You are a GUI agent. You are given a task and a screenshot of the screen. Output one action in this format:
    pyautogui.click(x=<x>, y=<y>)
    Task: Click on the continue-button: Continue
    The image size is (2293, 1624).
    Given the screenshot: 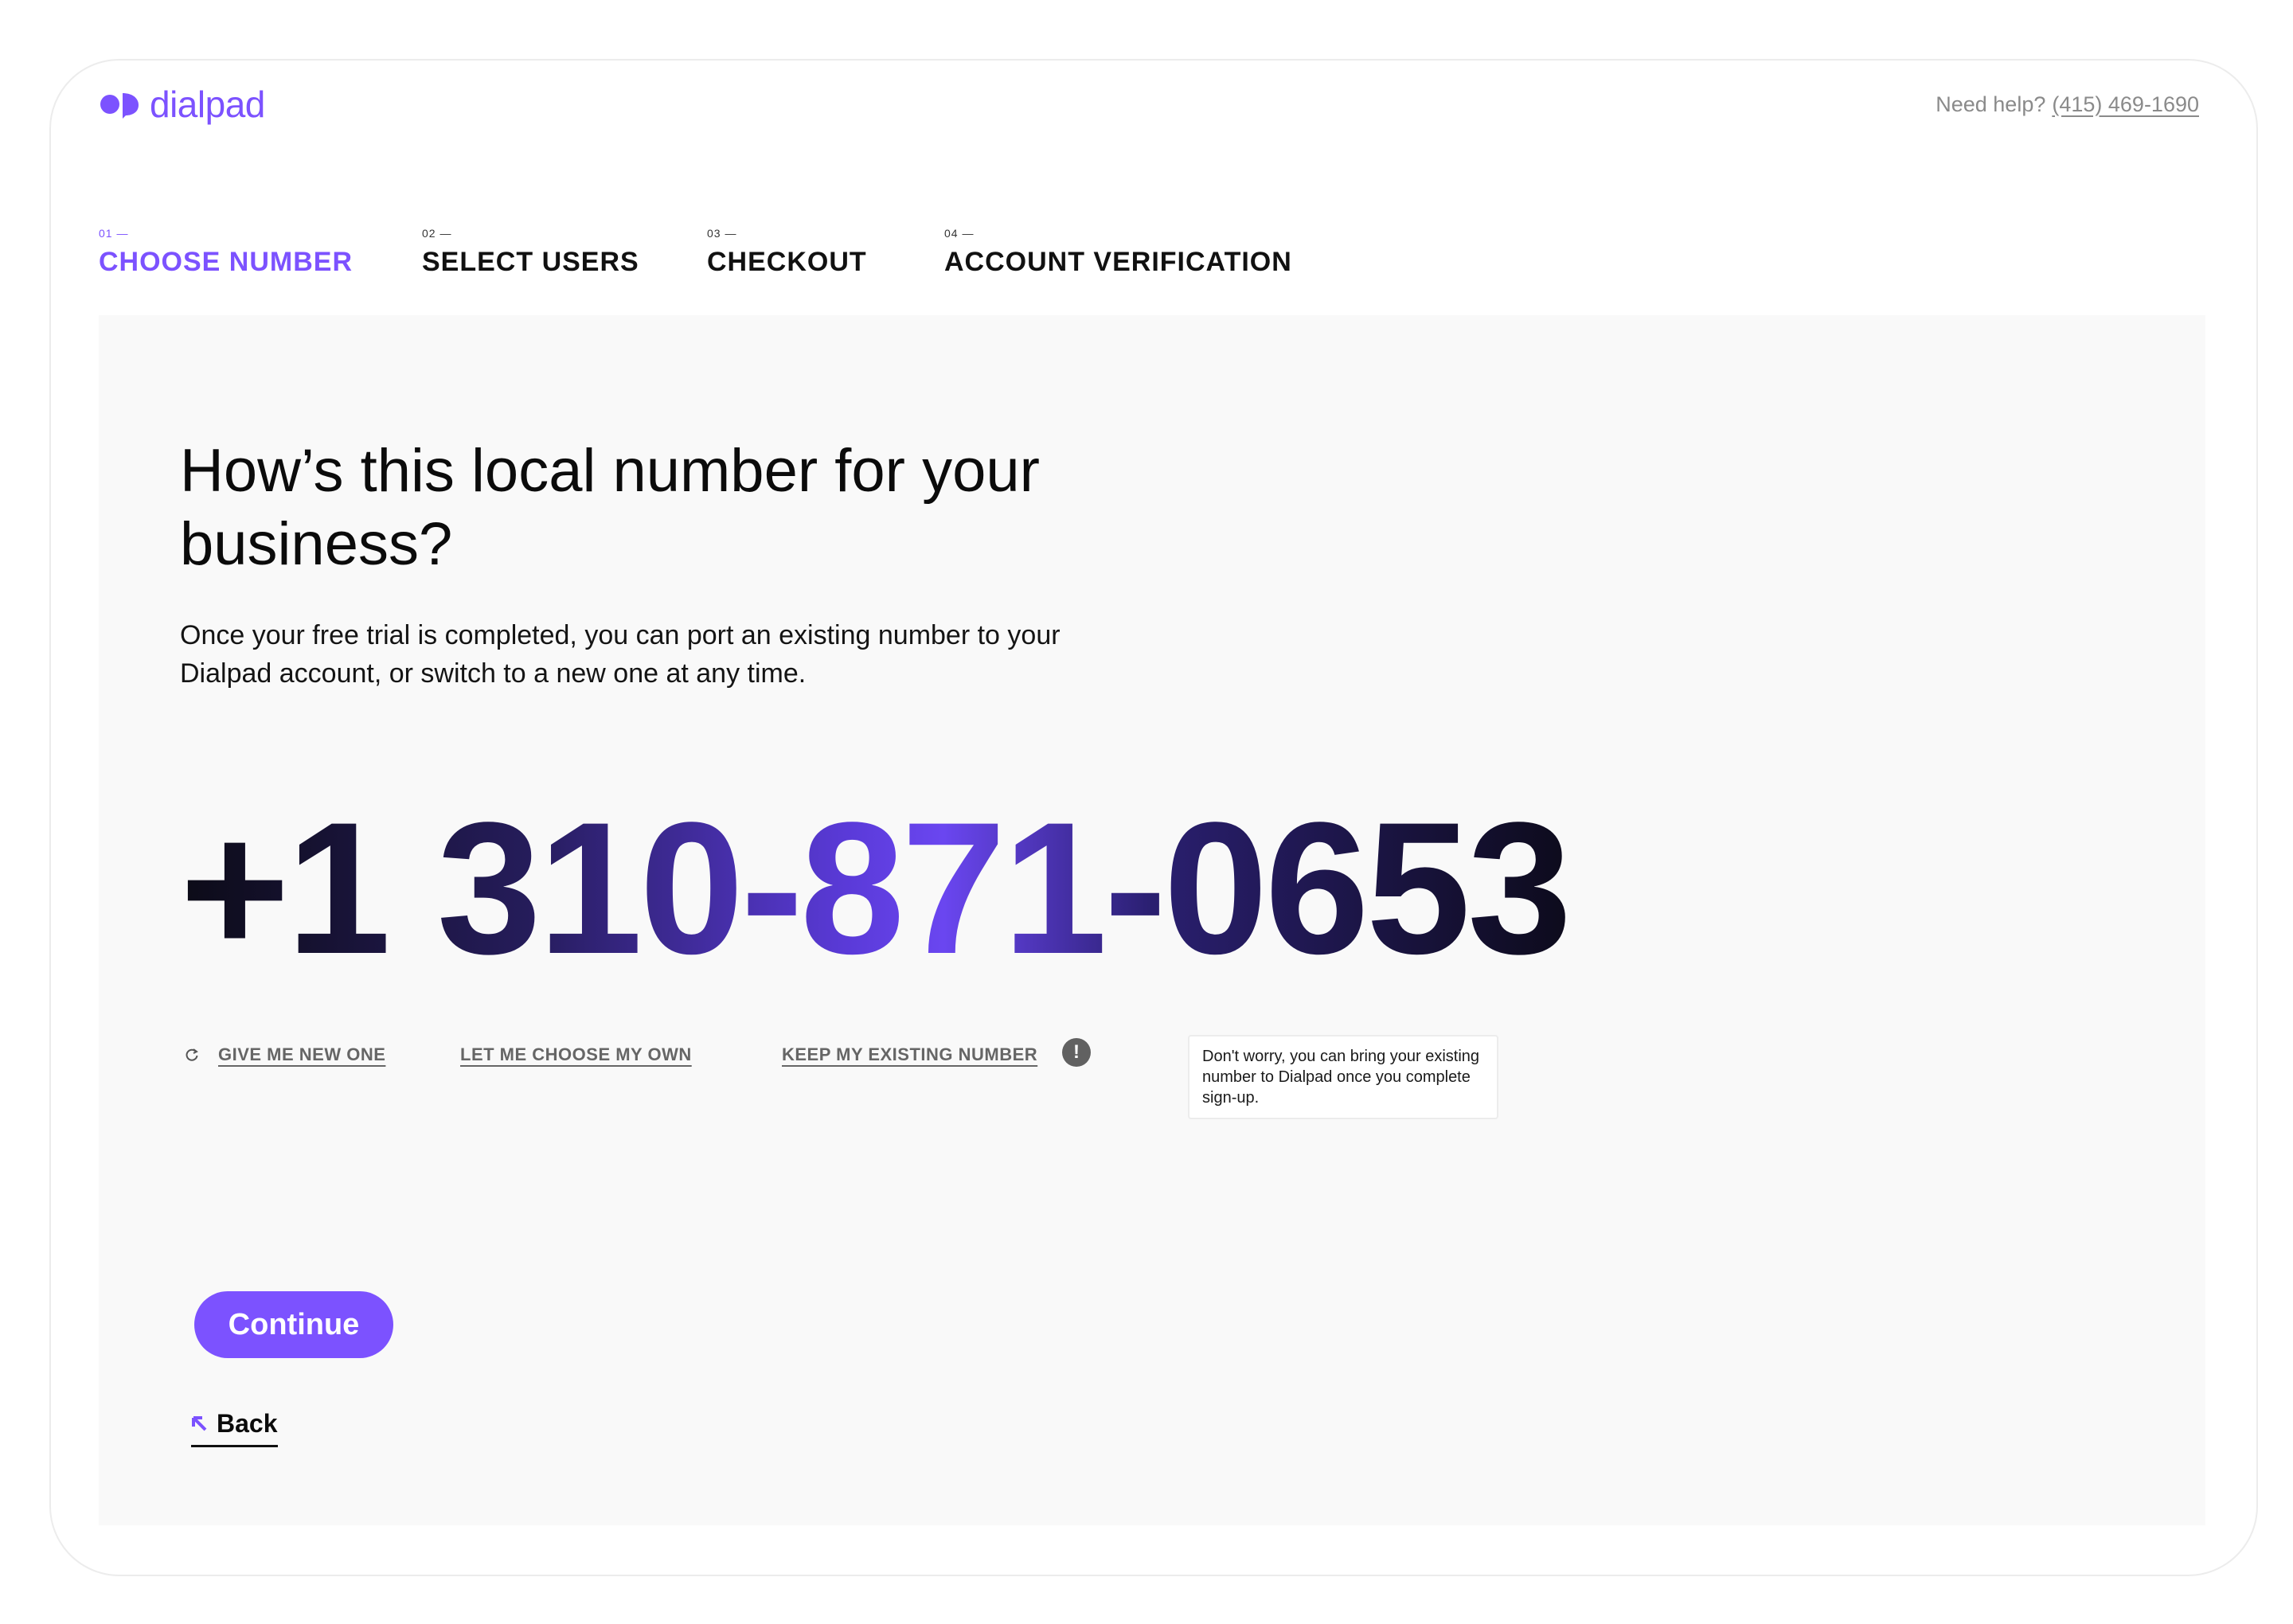 What is the action you would take?
    pyautogui.click(x=293, y=1324)
    